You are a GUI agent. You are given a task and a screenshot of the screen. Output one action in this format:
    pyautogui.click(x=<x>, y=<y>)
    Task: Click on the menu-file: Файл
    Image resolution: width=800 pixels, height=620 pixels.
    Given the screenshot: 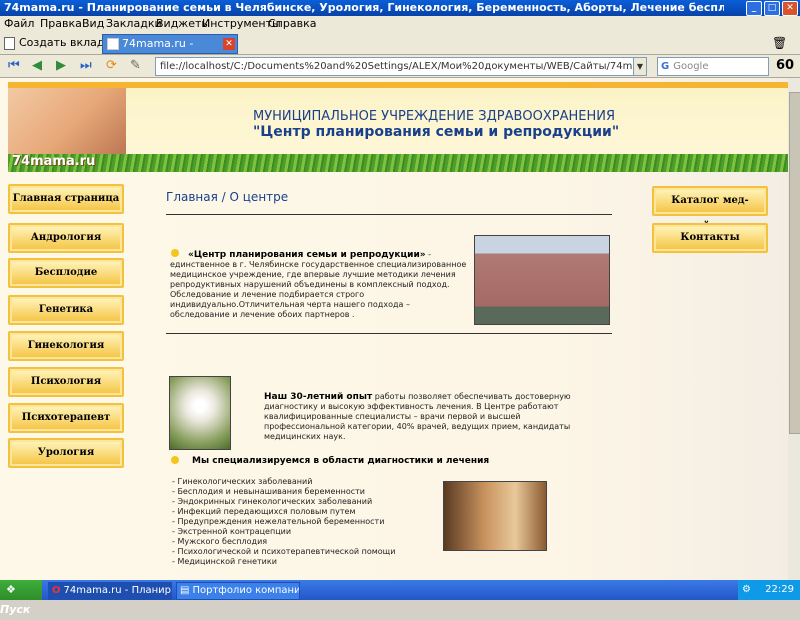 What is the action you would take?
    pyautogui.click(x=19, y=24)
    